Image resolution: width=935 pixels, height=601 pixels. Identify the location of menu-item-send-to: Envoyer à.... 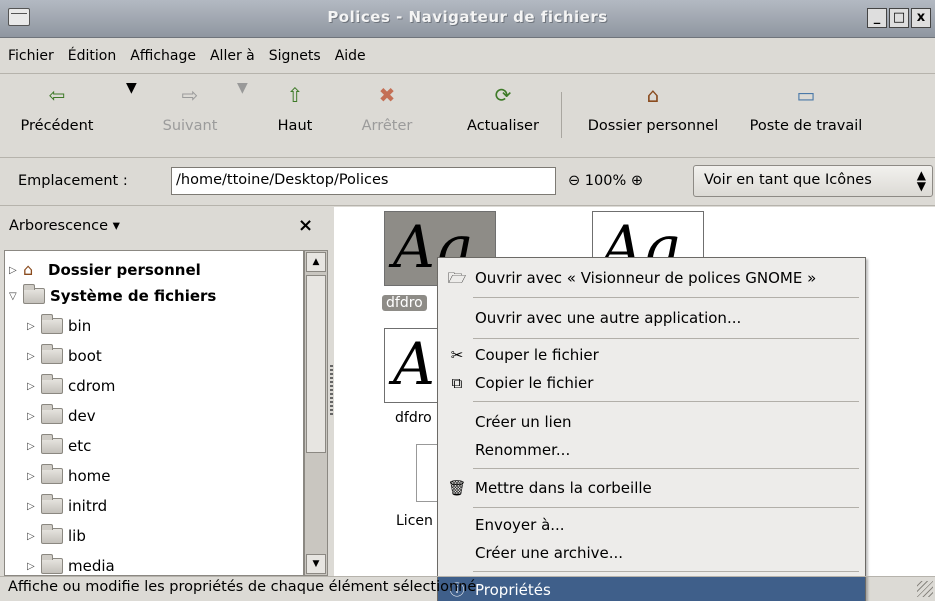
(651, 525).